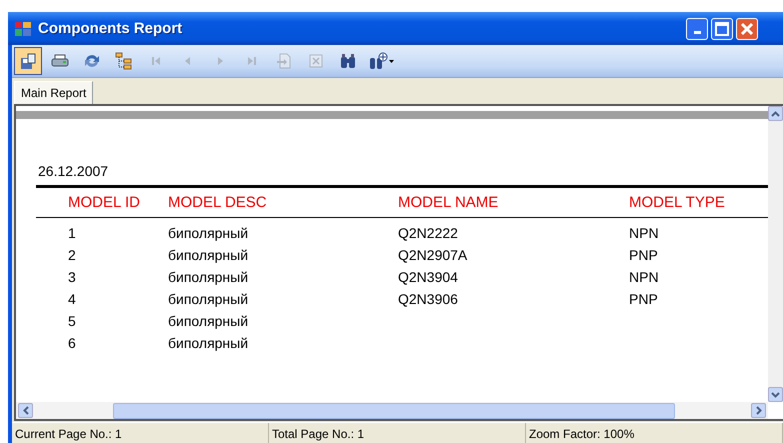 The image size is (783, 443). What do you see at coordinates (72, 277) in the screenshot?
I see `table-cell-text: 3` at bounding box center [72, 277].